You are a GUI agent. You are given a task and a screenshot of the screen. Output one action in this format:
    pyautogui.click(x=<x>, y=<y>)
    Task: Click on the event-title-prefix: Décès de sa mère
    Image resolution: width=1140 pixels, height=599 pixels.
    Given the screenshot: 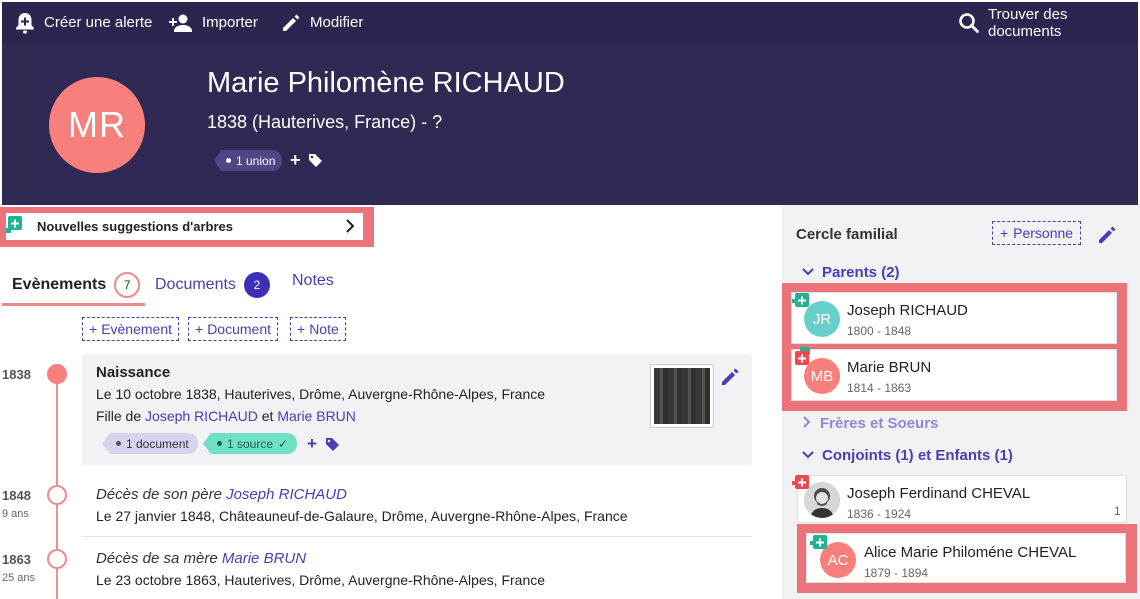 What is the action you would take?
    pyautogui.click(x=159, y=558)
    